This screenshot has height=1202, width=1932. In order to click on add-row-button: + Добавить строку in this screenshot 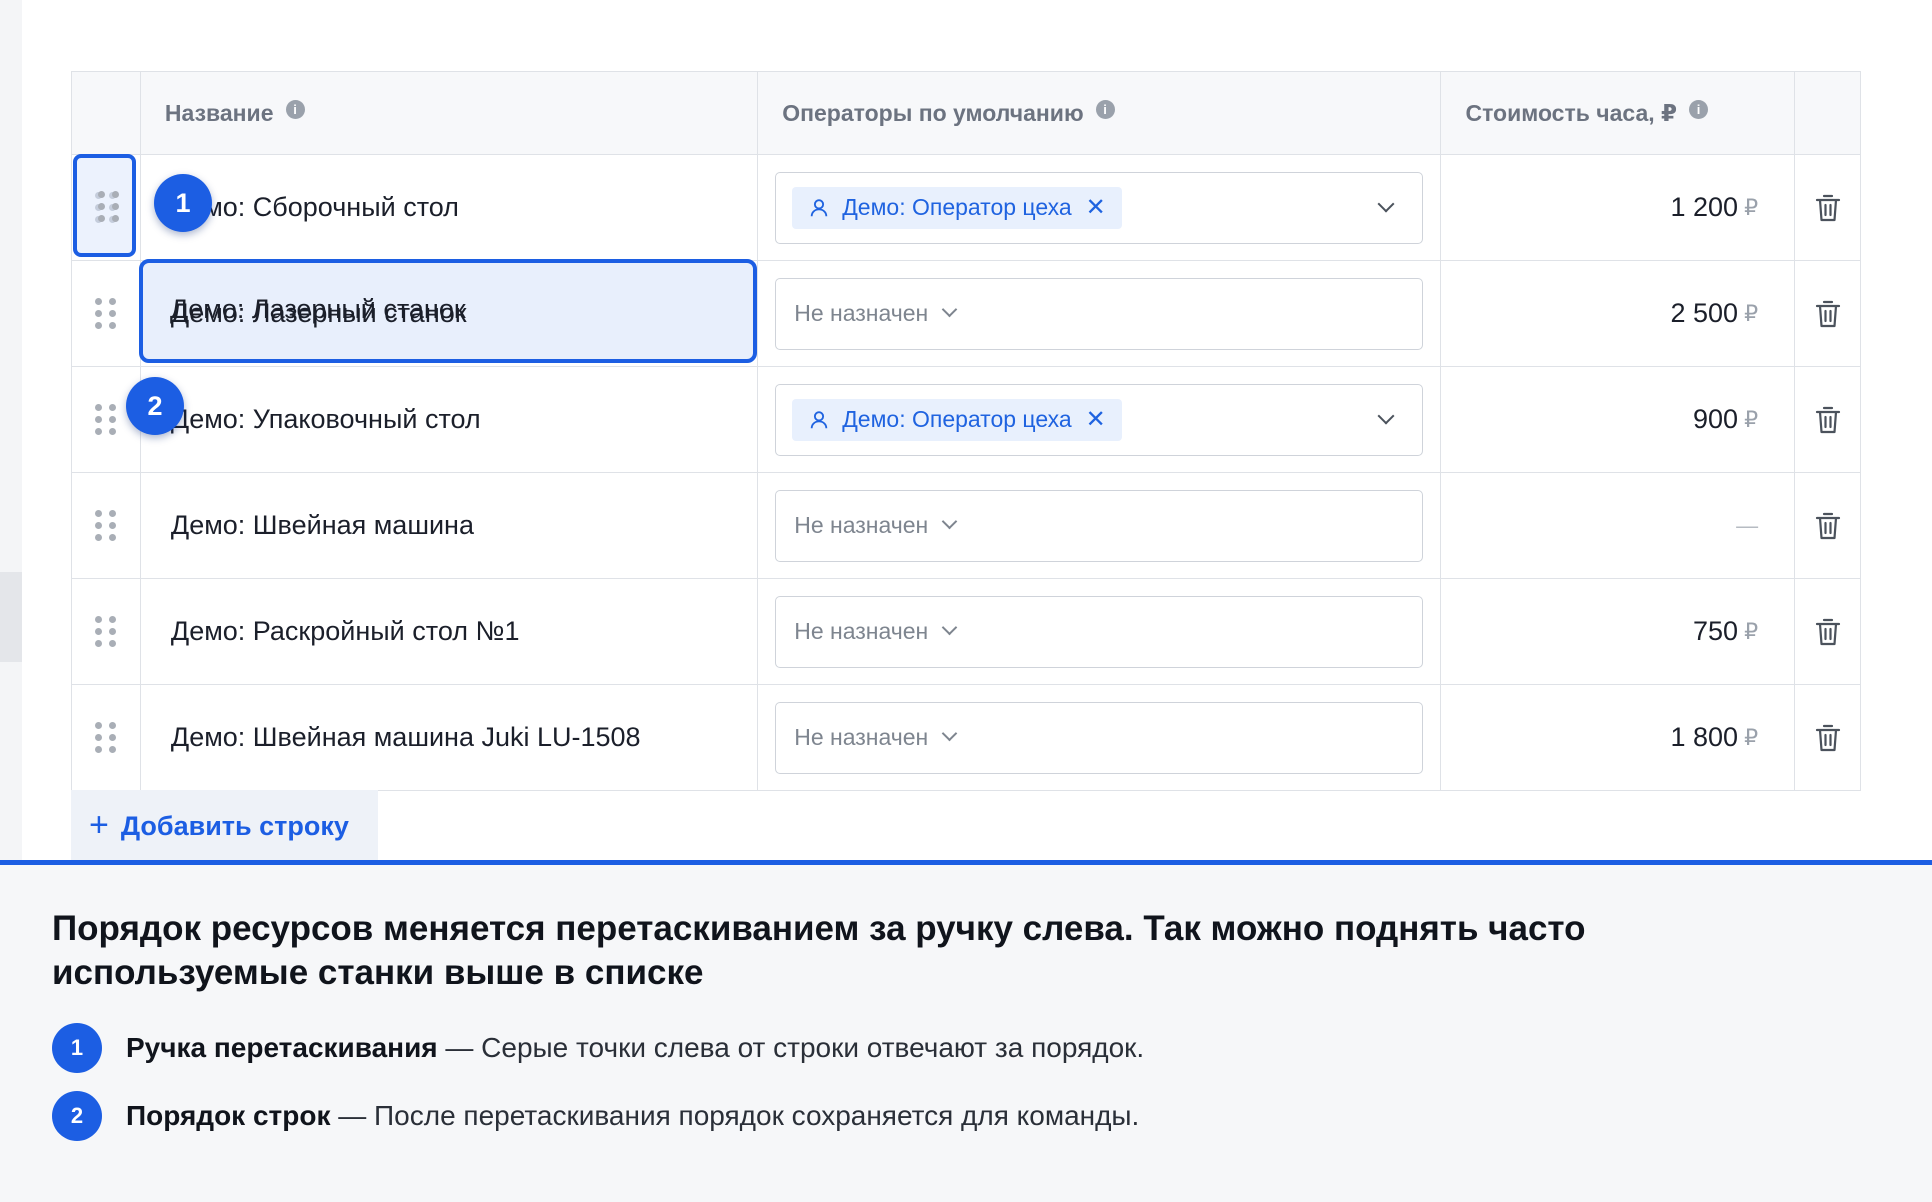, I will do `click(224, 826)`.